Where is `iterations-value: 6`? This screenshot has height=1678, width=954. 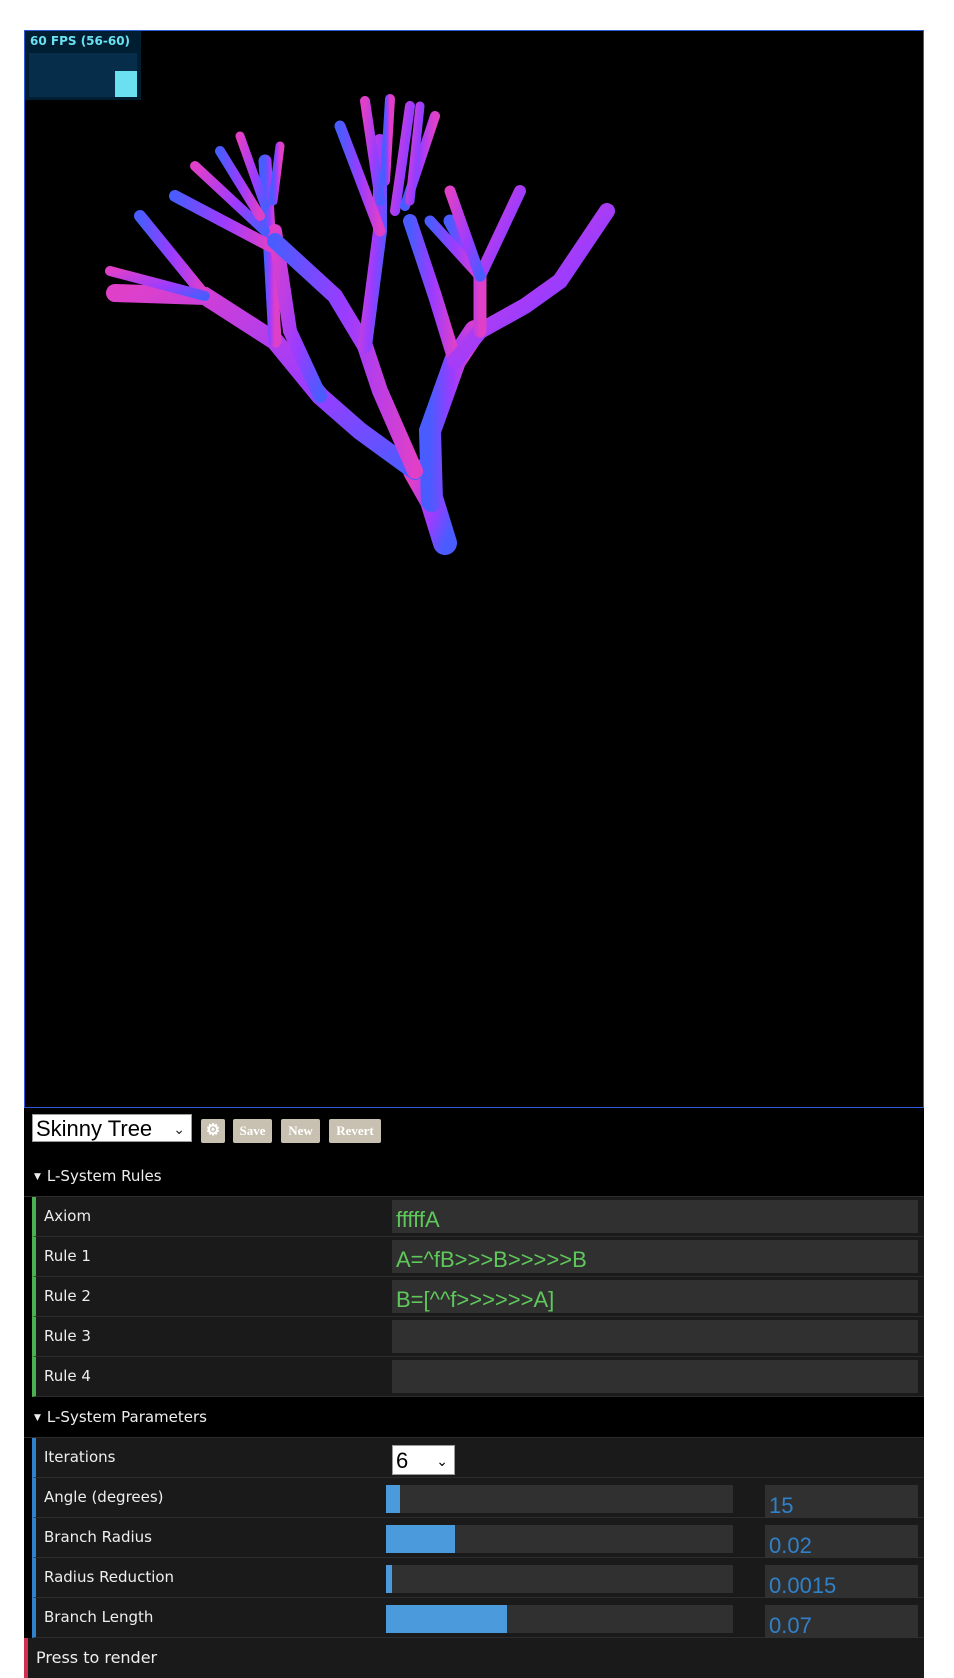
iterations-value: 6 is located at coordinates (402, 1460).